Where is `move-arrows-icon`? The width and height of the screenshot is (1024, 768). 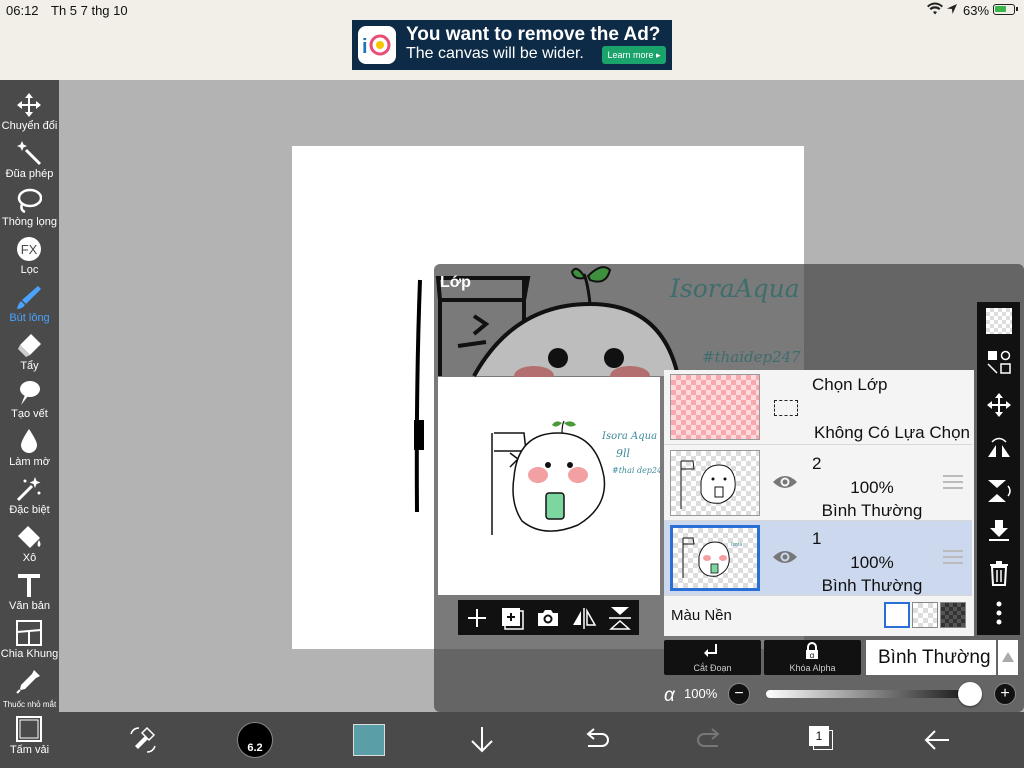
move-arrows-icon is located at coordinates (29, 105).